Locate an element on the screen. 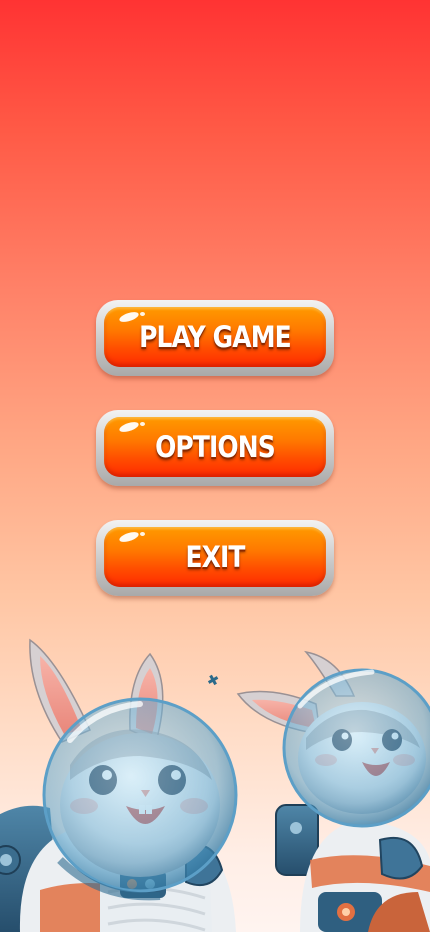 The image size is (430, 932). play-game-button: PLAY GAME is located at coordinates (215, 338).